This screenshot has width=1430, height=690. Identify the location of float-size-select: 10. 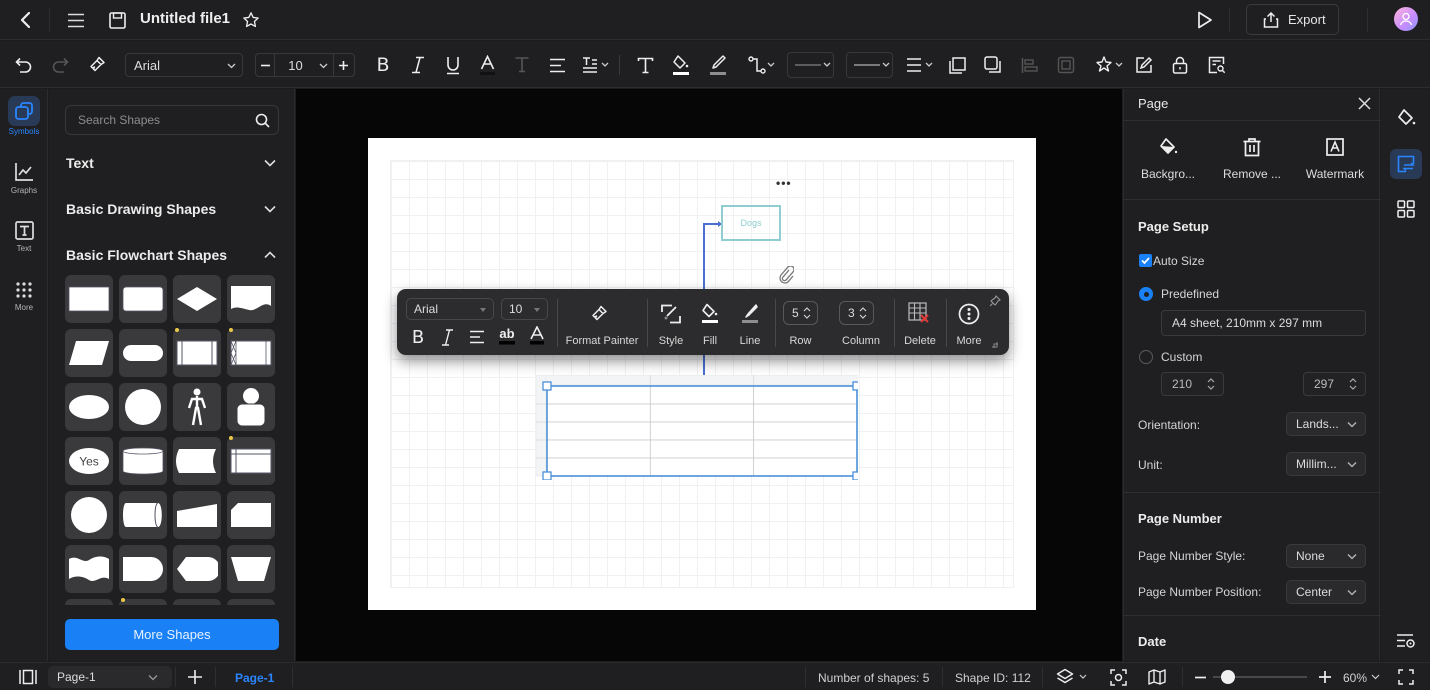
(524, 309).